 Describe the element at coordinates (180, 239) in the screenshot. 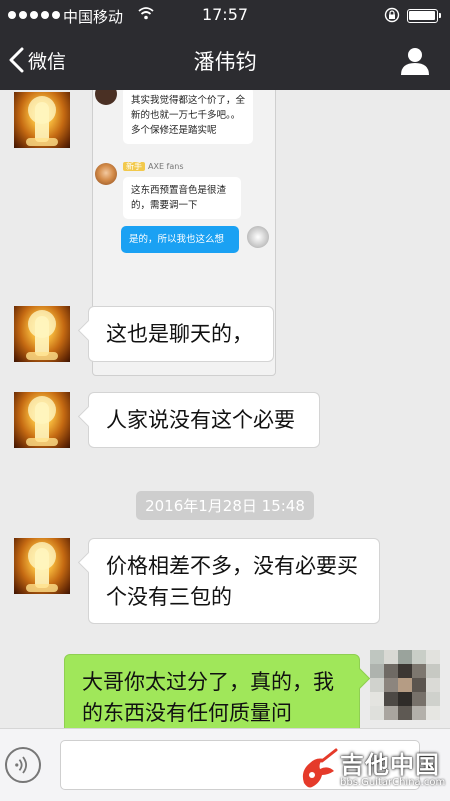

I see `mini-reply: 是的，所以我也这么想` at that location.